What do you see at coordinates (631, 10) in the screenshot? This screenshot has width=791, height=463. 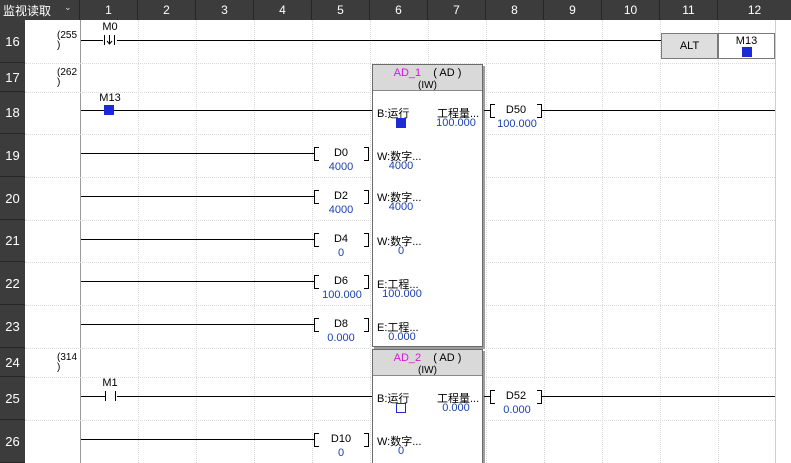 I see `col-header-10: 10` at bounding box center [631, 10].